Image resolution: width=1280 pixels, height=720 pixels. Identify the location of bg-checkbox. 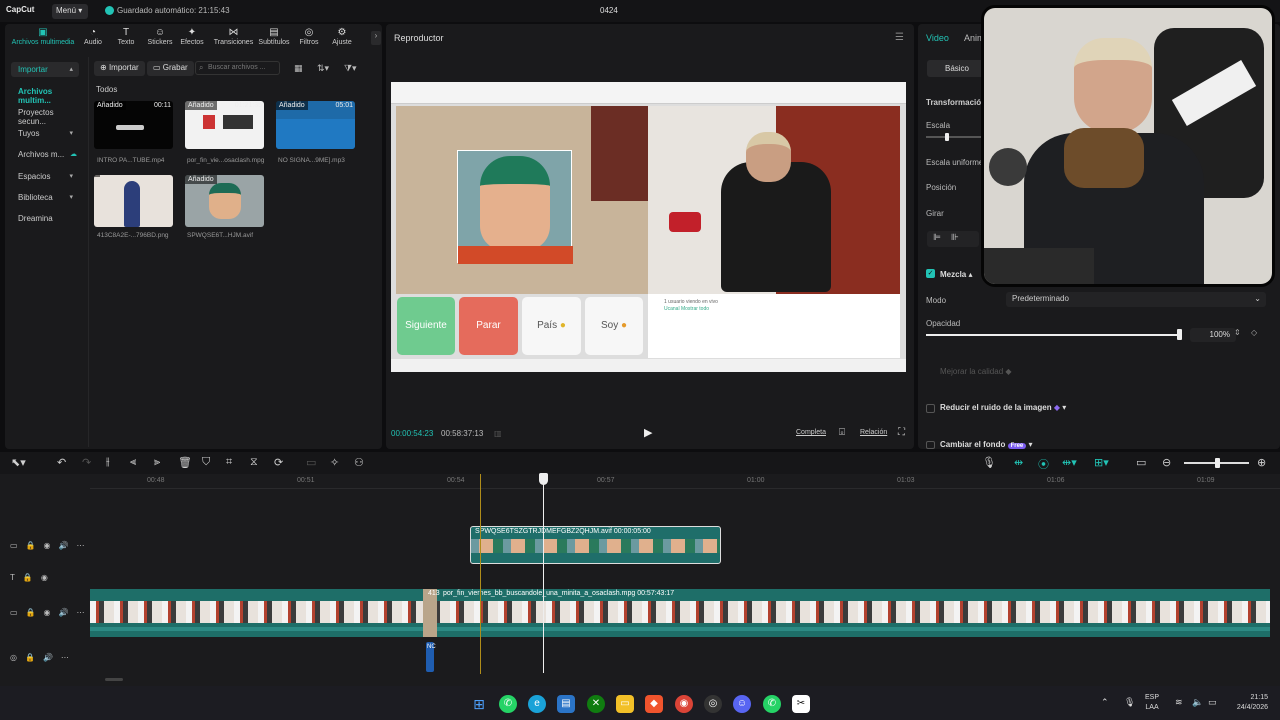
(930, 445).